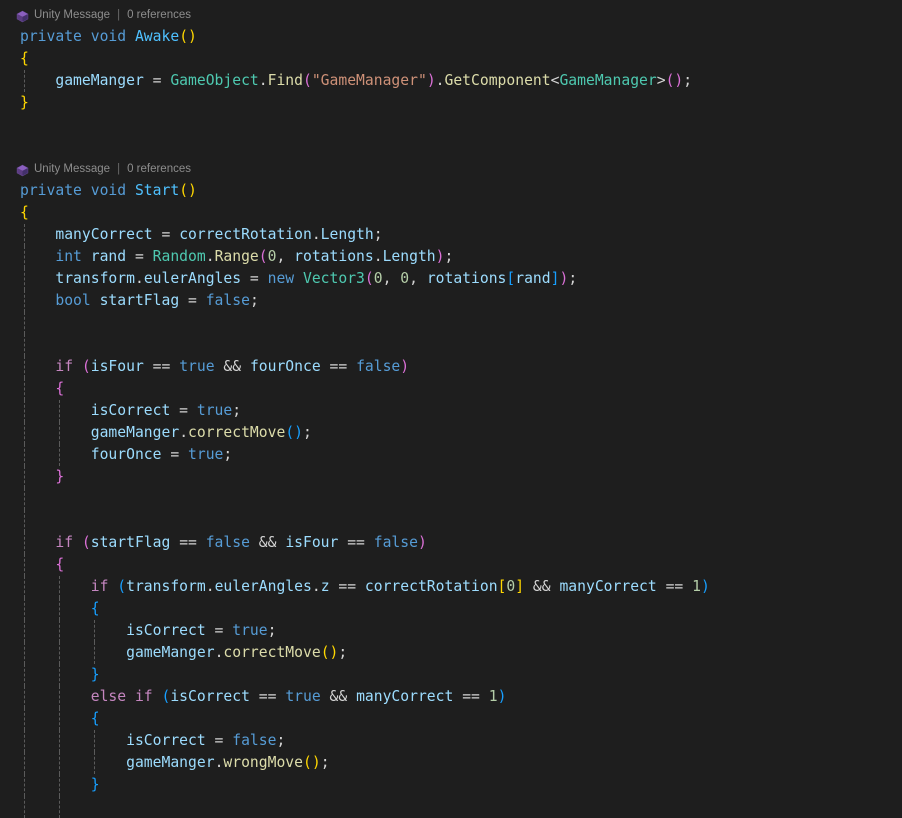 The image size is (902, 818). I want to click on code-line-awake-close-brace: }, so click(451, 103).